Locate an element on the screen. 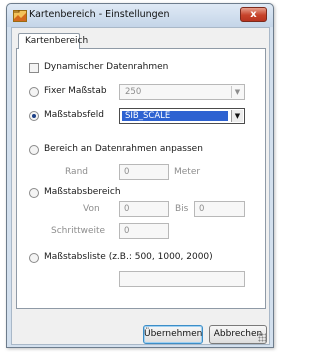 The height and width of the screenshot is (352, 320). range-to-input: 0 is located at coordinates (219, 209).